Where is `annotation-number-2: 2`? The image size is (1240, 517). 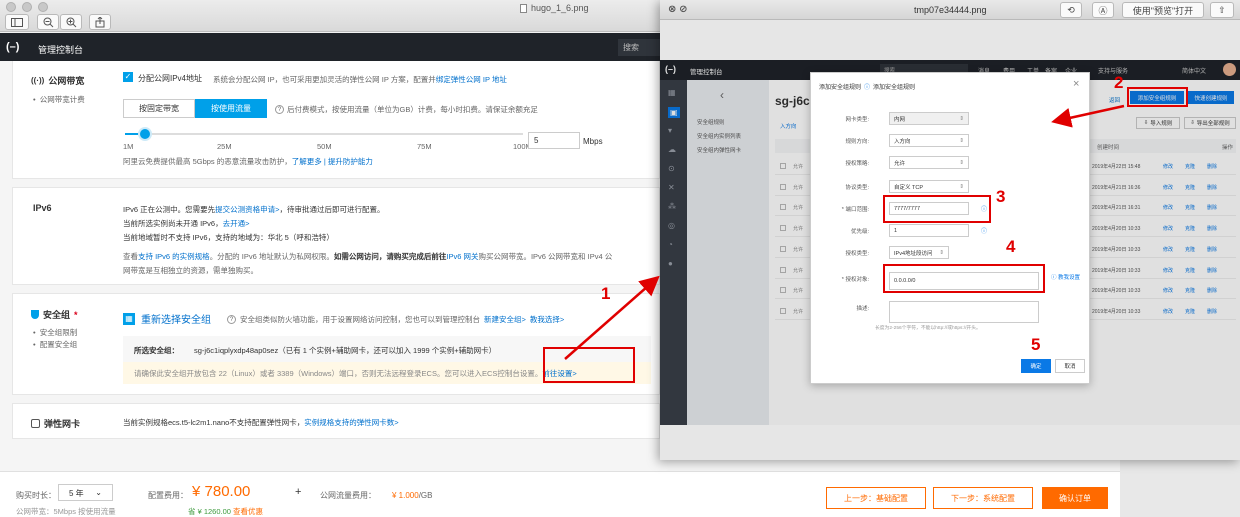 annotation-number-2: 2 is located at coordinates (1119, 82).